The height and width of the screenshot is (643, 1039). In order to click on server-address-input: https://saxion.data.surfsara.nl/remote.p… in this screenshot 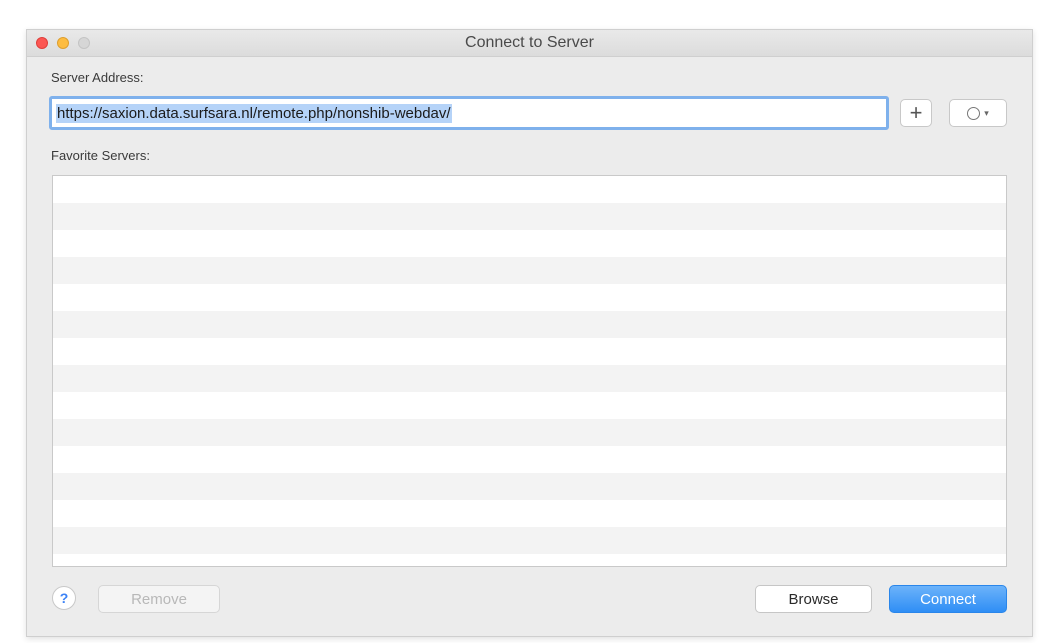, I will do `click(469, 113)`.